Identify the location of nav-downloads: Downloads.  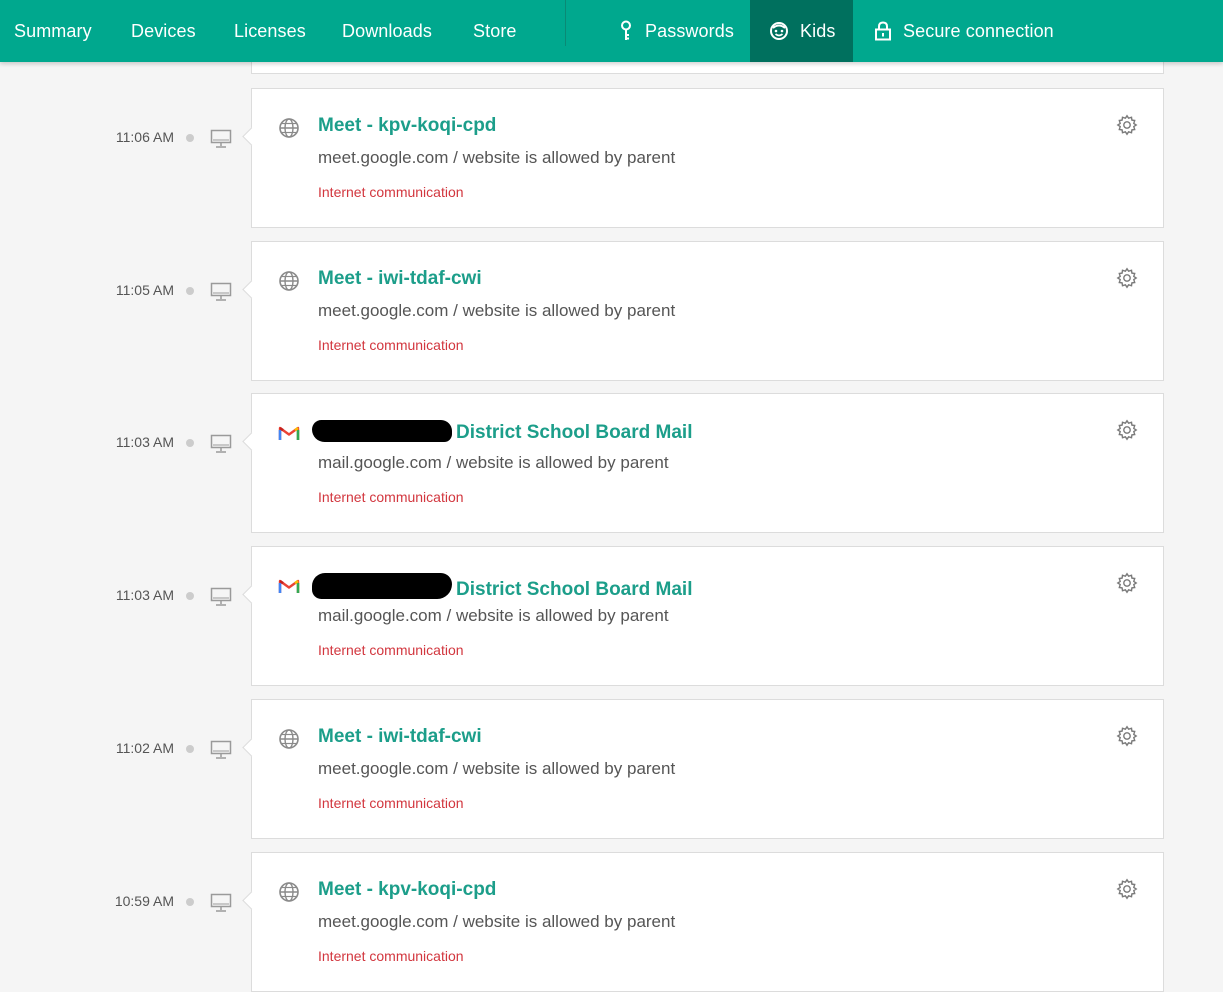
(387, 31).